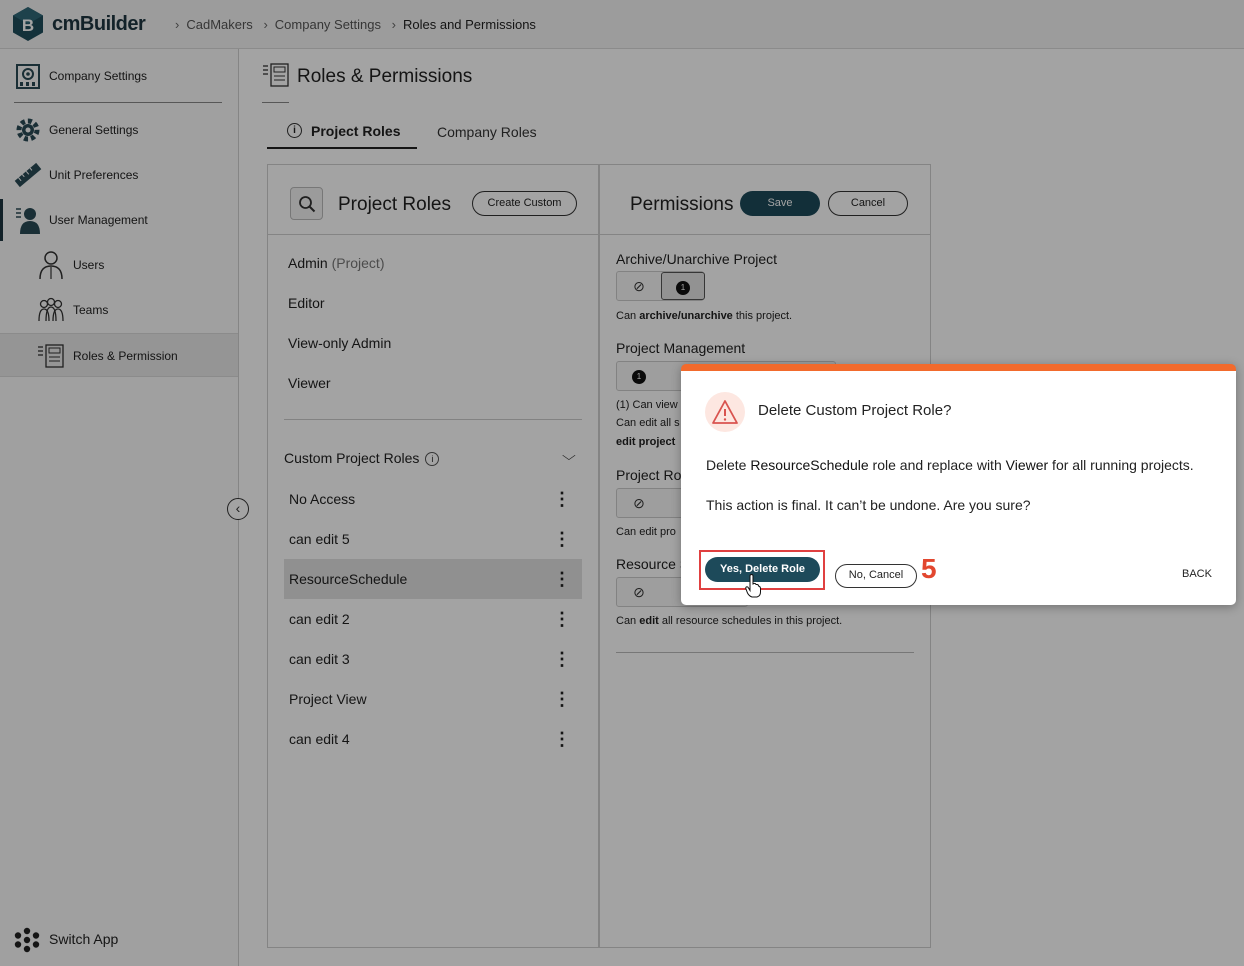 The height and width of the screenshot is (966, 1244). Describe the element at coordinates (753, 586) in the screenshot. I see `hand-cursor-icon` at that location.